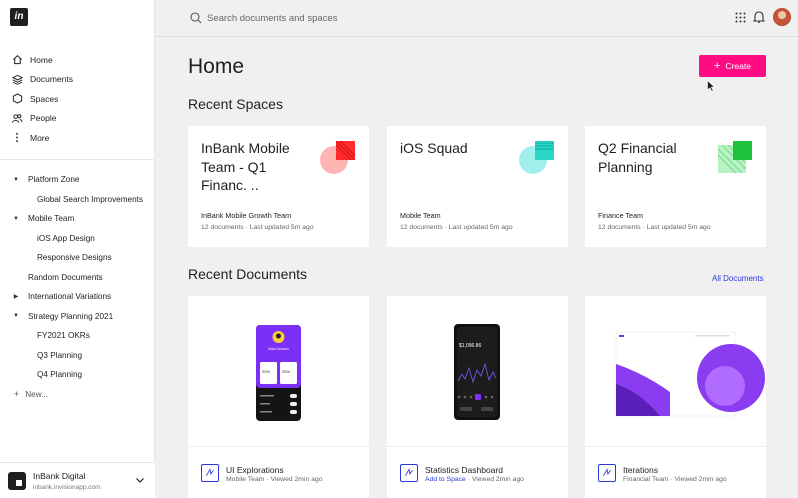 The height and width of the screenshot is (498, 798). What do you see at coordinates (77, 138) in the screenshot?
I see `nav-item-more: More` at bounding box center [77, 138].